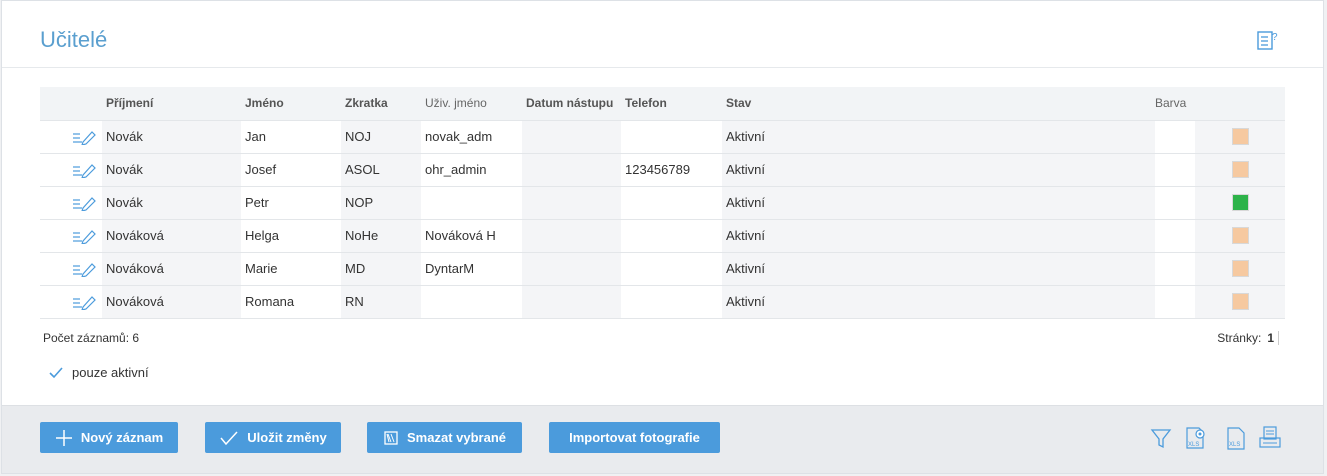 The width and height of the screenshot is (1327, 476). Describe the element at coordinates (391, 437) in the screenshot. I see `trash-icon` at that location.